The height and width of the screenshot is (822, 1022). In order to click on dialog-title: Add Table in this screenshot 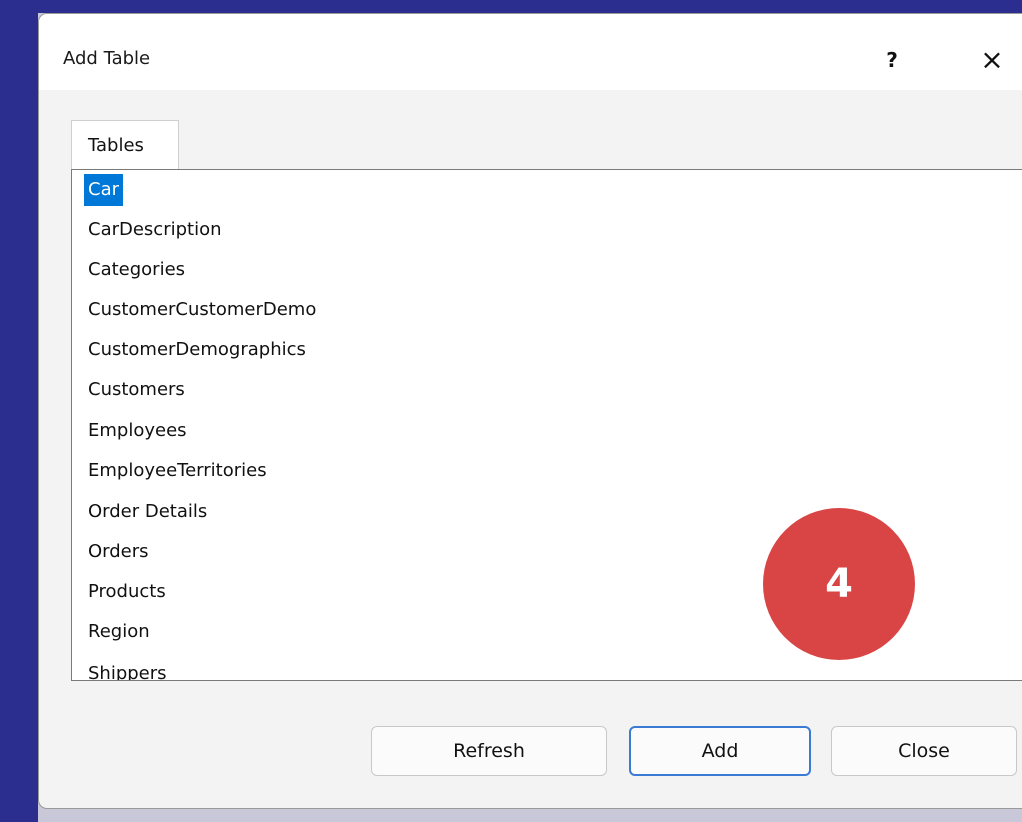, I will do `click(107, 58)`.